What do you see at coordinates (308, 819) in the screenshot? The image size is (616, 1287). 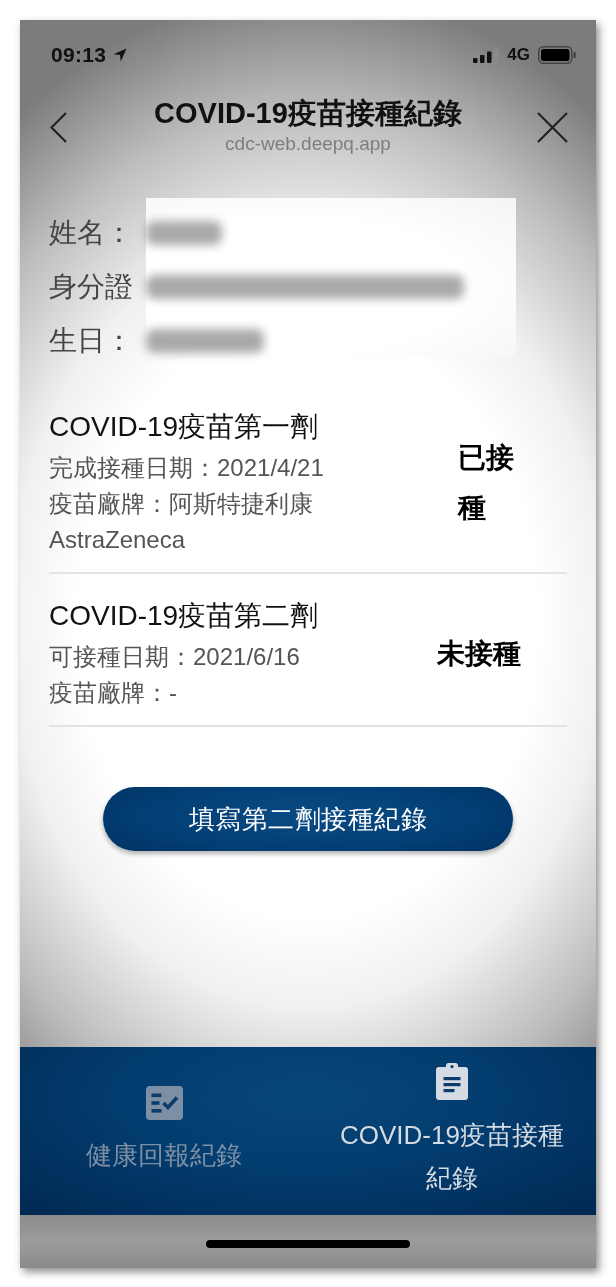 I see `action-button: 填寫第二劑接種紀錄` at bounding box center [308, 819].